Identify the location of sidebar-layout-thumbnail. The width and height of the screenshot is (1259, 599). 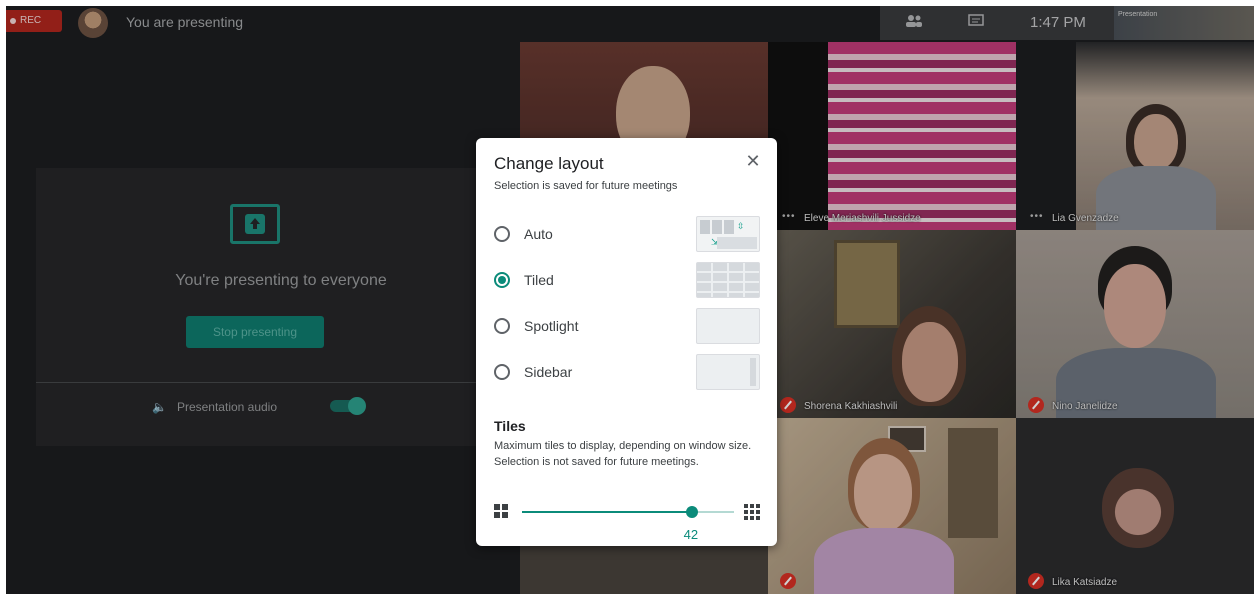
(728, 372).